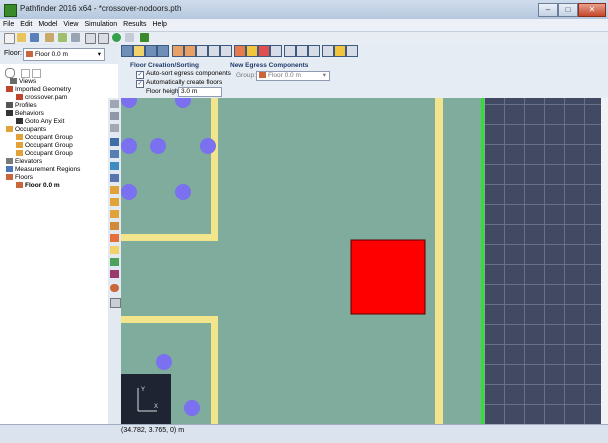  What do you see at coordinates (114, 154) in the screenshot?
I see `thin-door-tool-icon` at bounding box center [114, 154].